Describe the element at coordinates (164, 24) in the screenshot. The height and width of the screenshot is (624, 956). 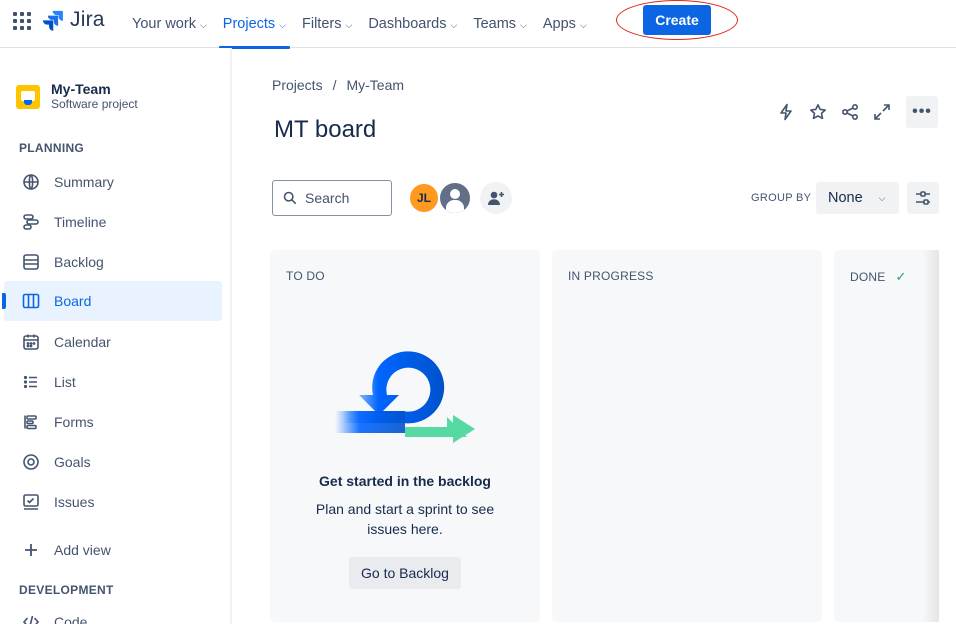
I see `nav-label: Your work` at that location.